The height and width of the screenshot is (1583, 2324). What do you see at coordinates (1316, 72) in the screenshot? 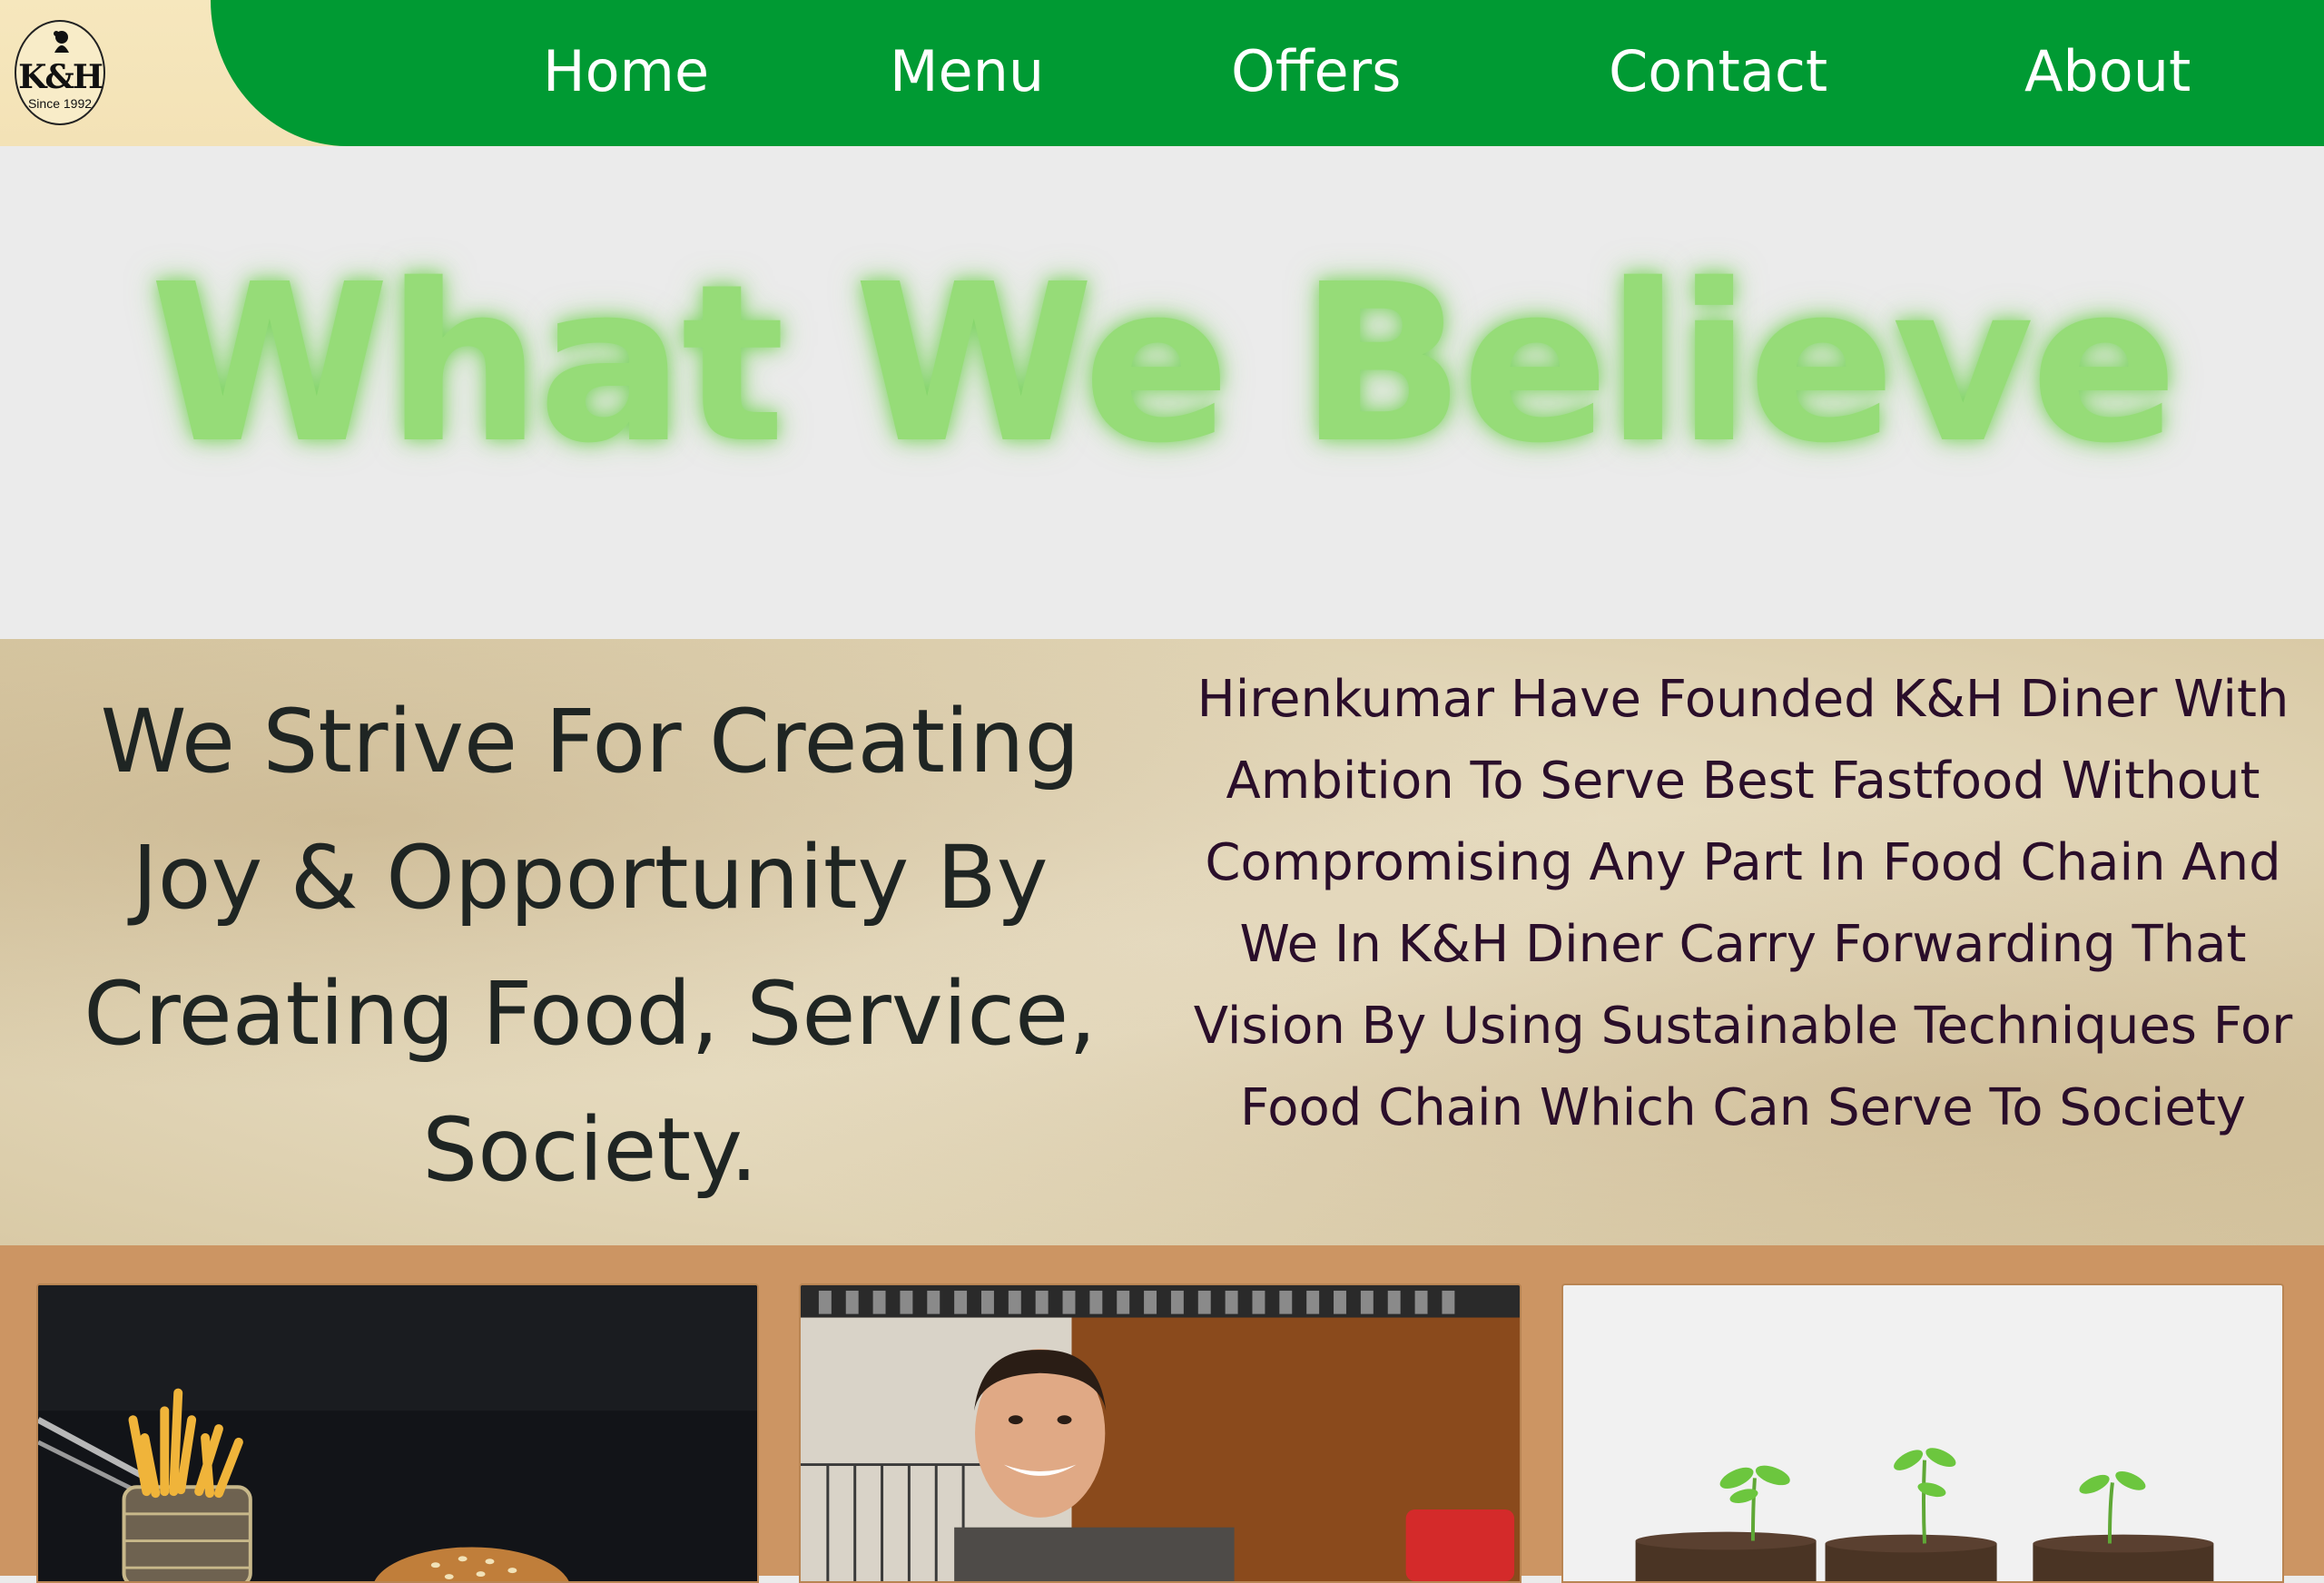
I see `nav-link-offers: Offers` at bounding box center [1316, 72].